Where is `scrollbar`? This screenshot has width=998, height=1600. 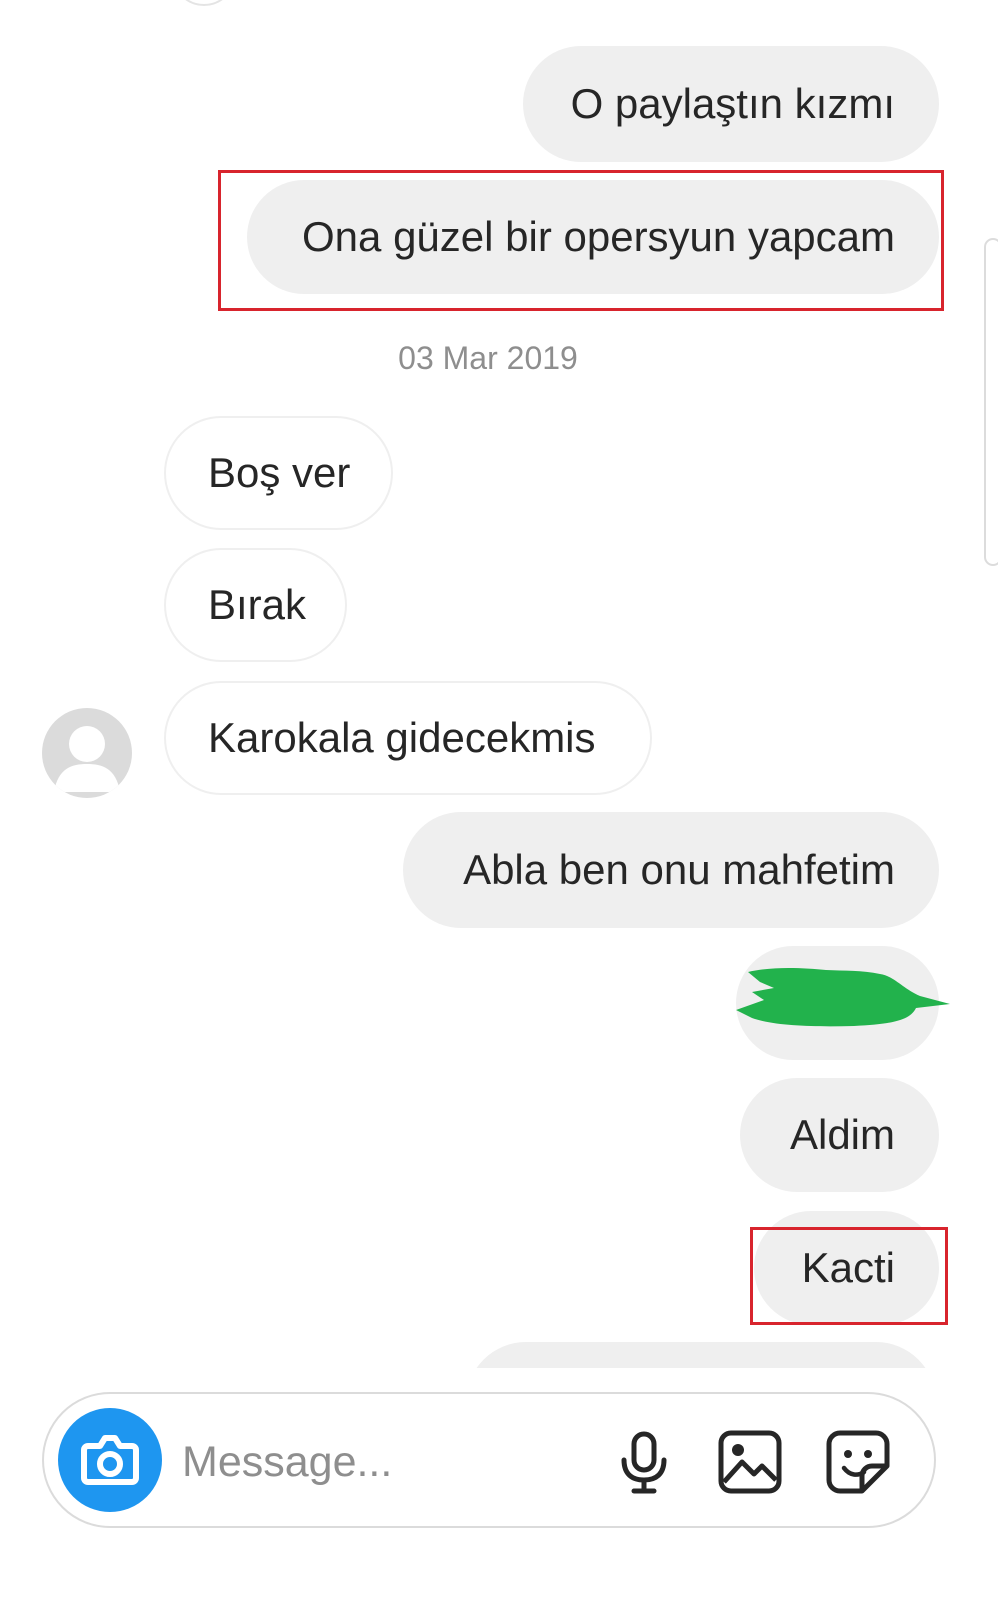
scrollbar is located at coordinates (991, 402).